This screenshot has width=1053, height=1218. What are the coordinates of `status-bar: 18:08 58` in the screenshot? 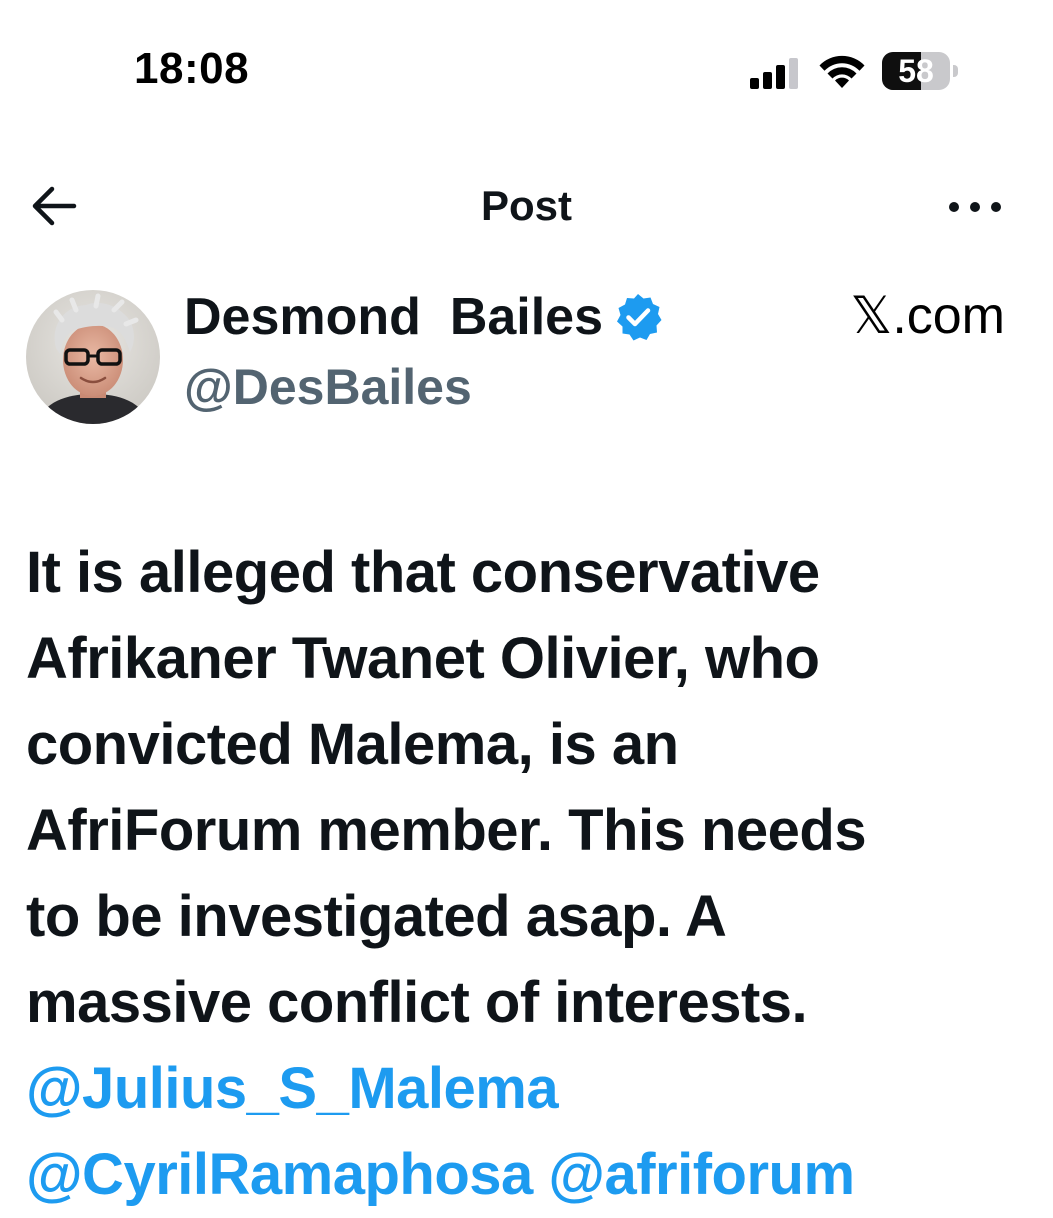 It's located at (526, 70).